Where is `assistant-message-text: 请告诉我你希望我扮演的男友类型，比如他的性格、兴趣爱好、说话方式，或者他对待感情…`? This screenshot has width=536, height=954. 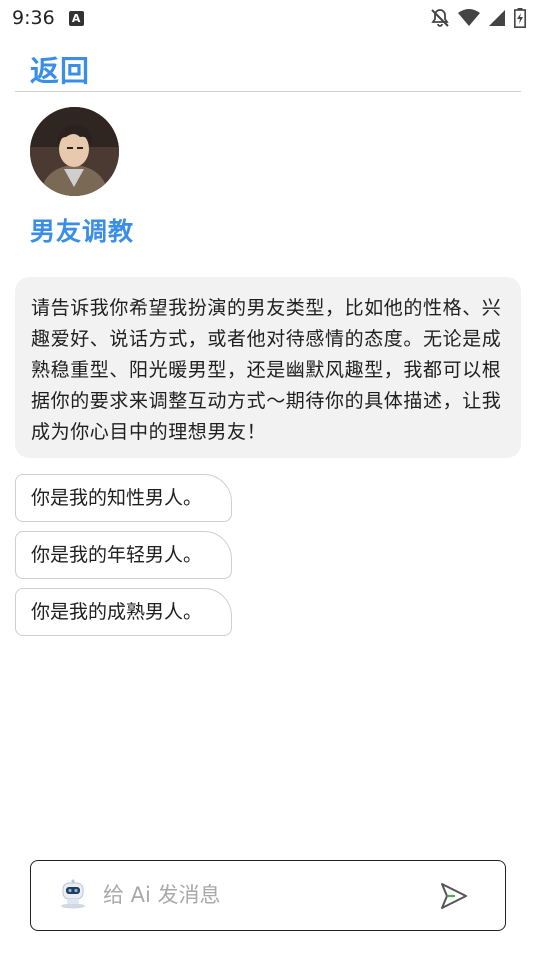
assistant-message-text: 请告诉我你希望我扮演的男友类型，比如他的性格、兴趣爱好、说话方式，或者他对待感情… is located at coordinates (266, 370).